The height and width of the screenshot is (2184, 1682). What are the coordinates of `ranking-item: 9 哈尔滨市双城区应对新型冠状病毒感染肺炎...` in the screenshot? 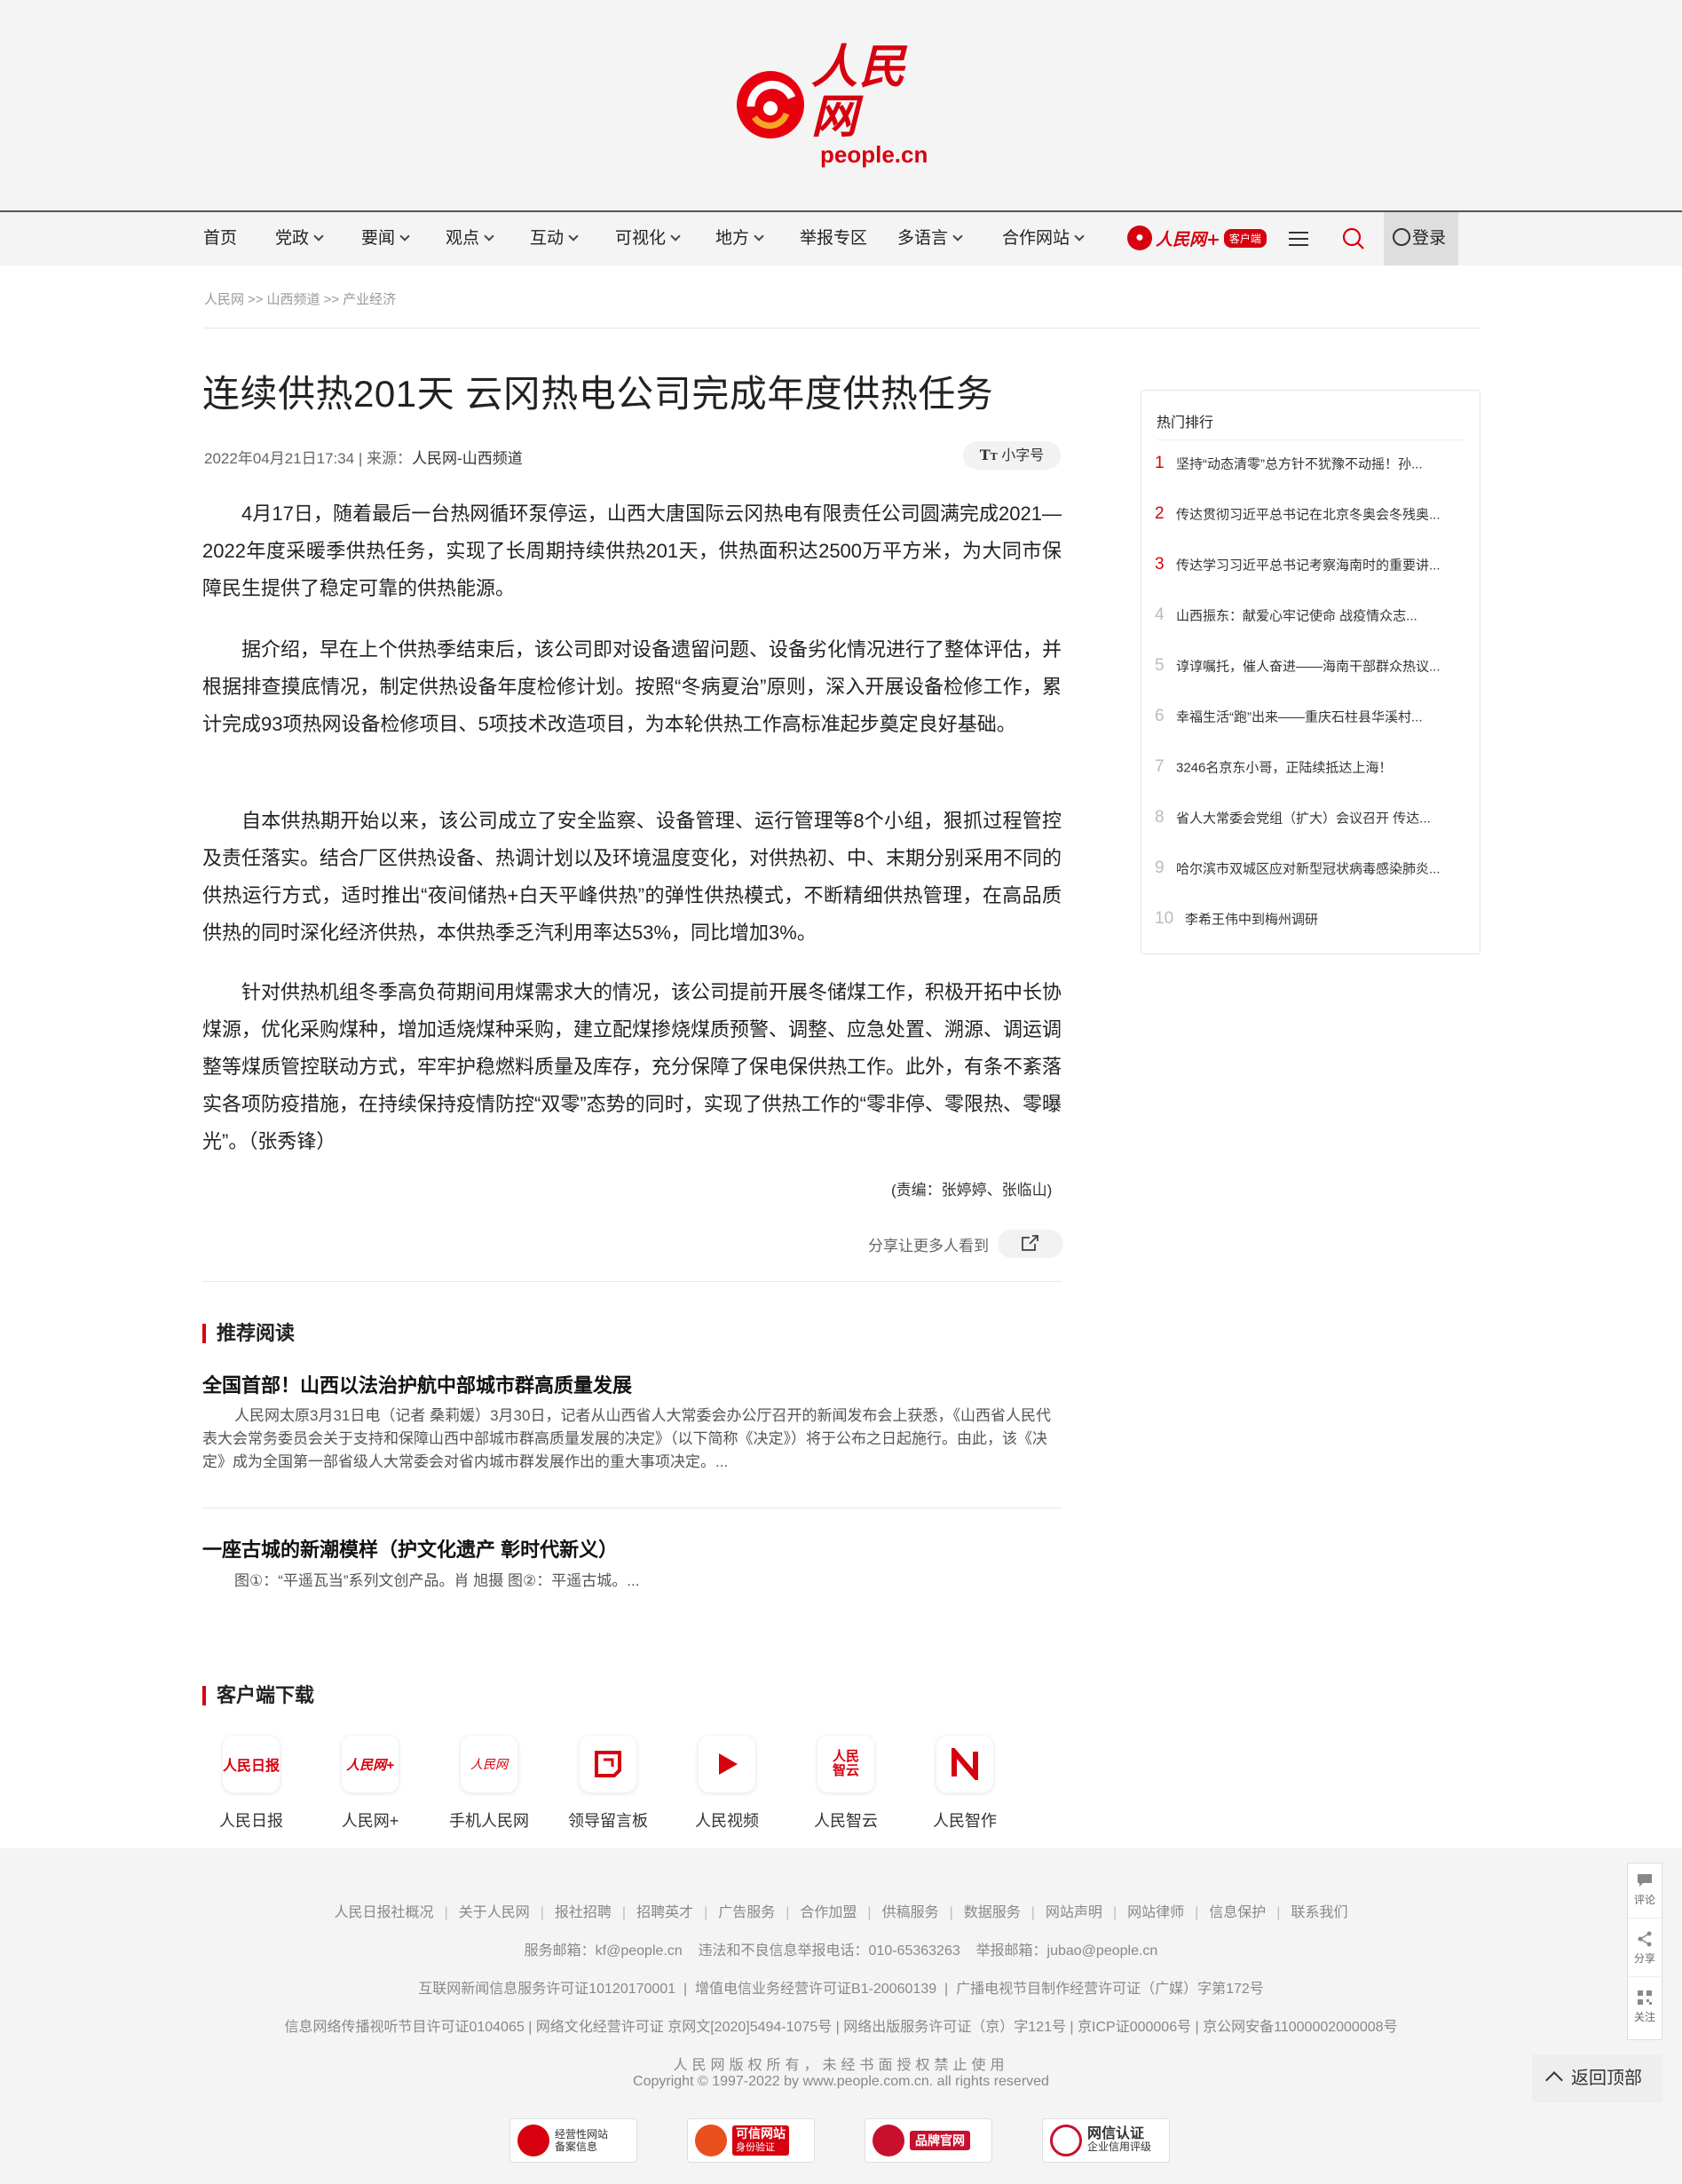 It's located at (1312, 872).